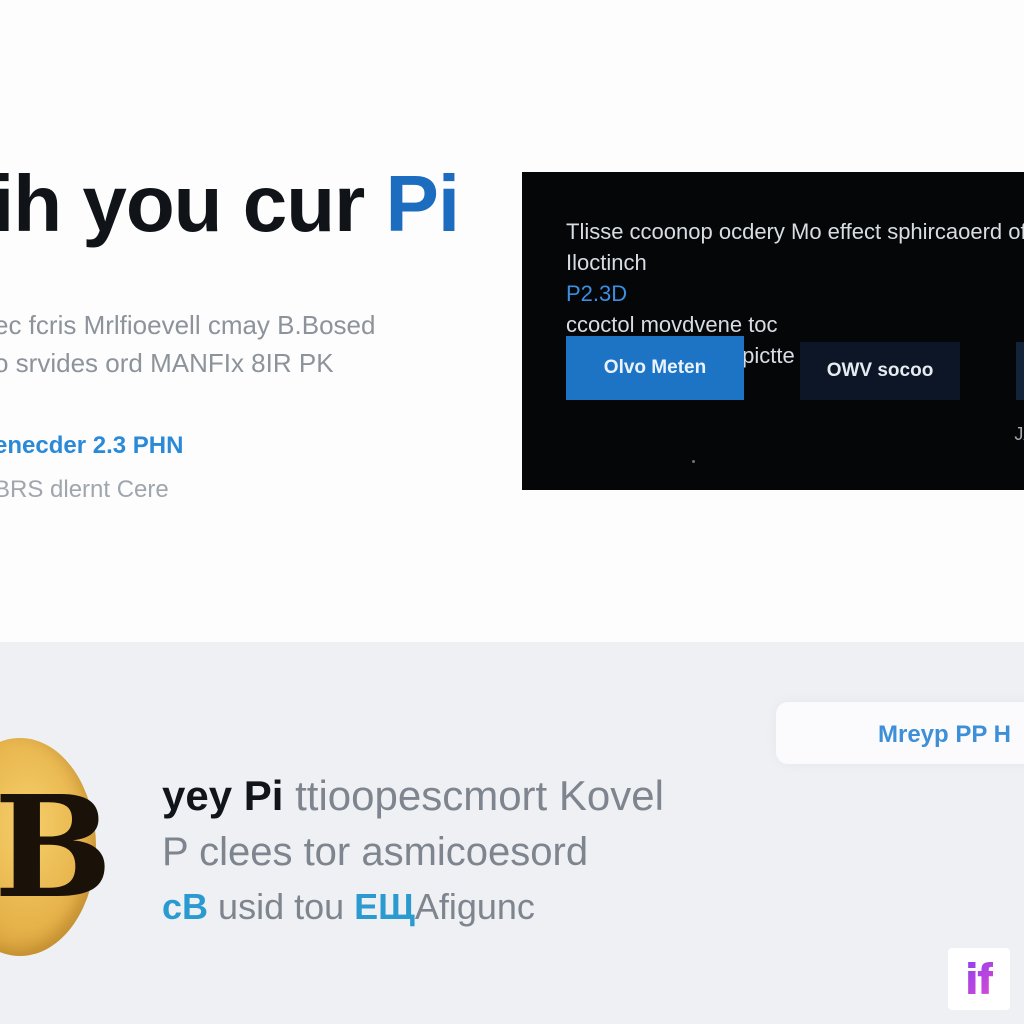 This screenshot has height=1024, width=1024. I want to click on promo-panel-line-2: Iloctinch P2.3D ccoctol movdvene toc, so click(795, 293).